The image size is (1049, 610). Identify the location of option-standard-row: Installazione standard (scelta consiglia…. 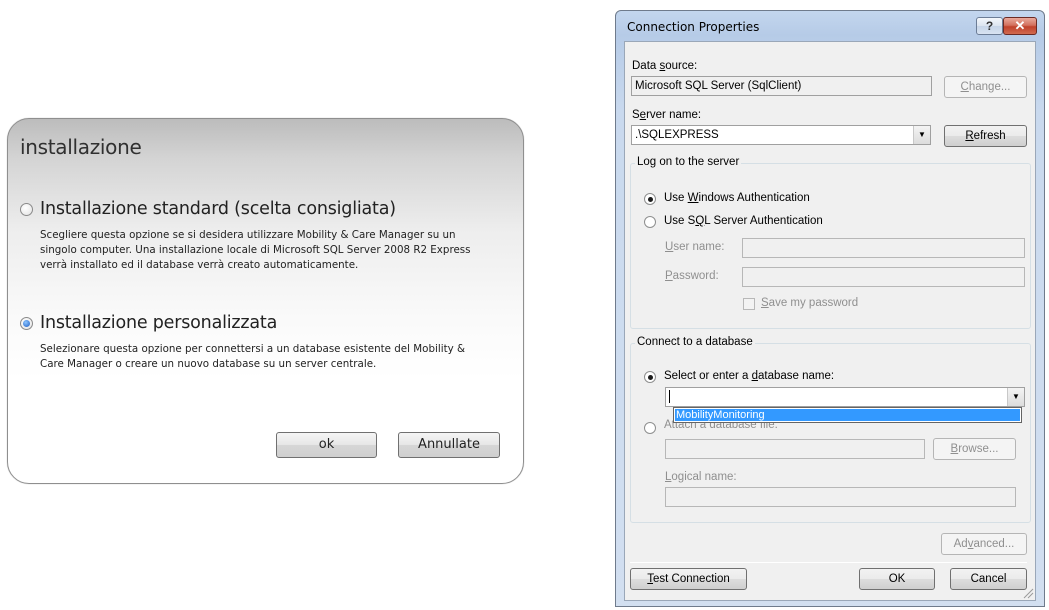
(270, 209).